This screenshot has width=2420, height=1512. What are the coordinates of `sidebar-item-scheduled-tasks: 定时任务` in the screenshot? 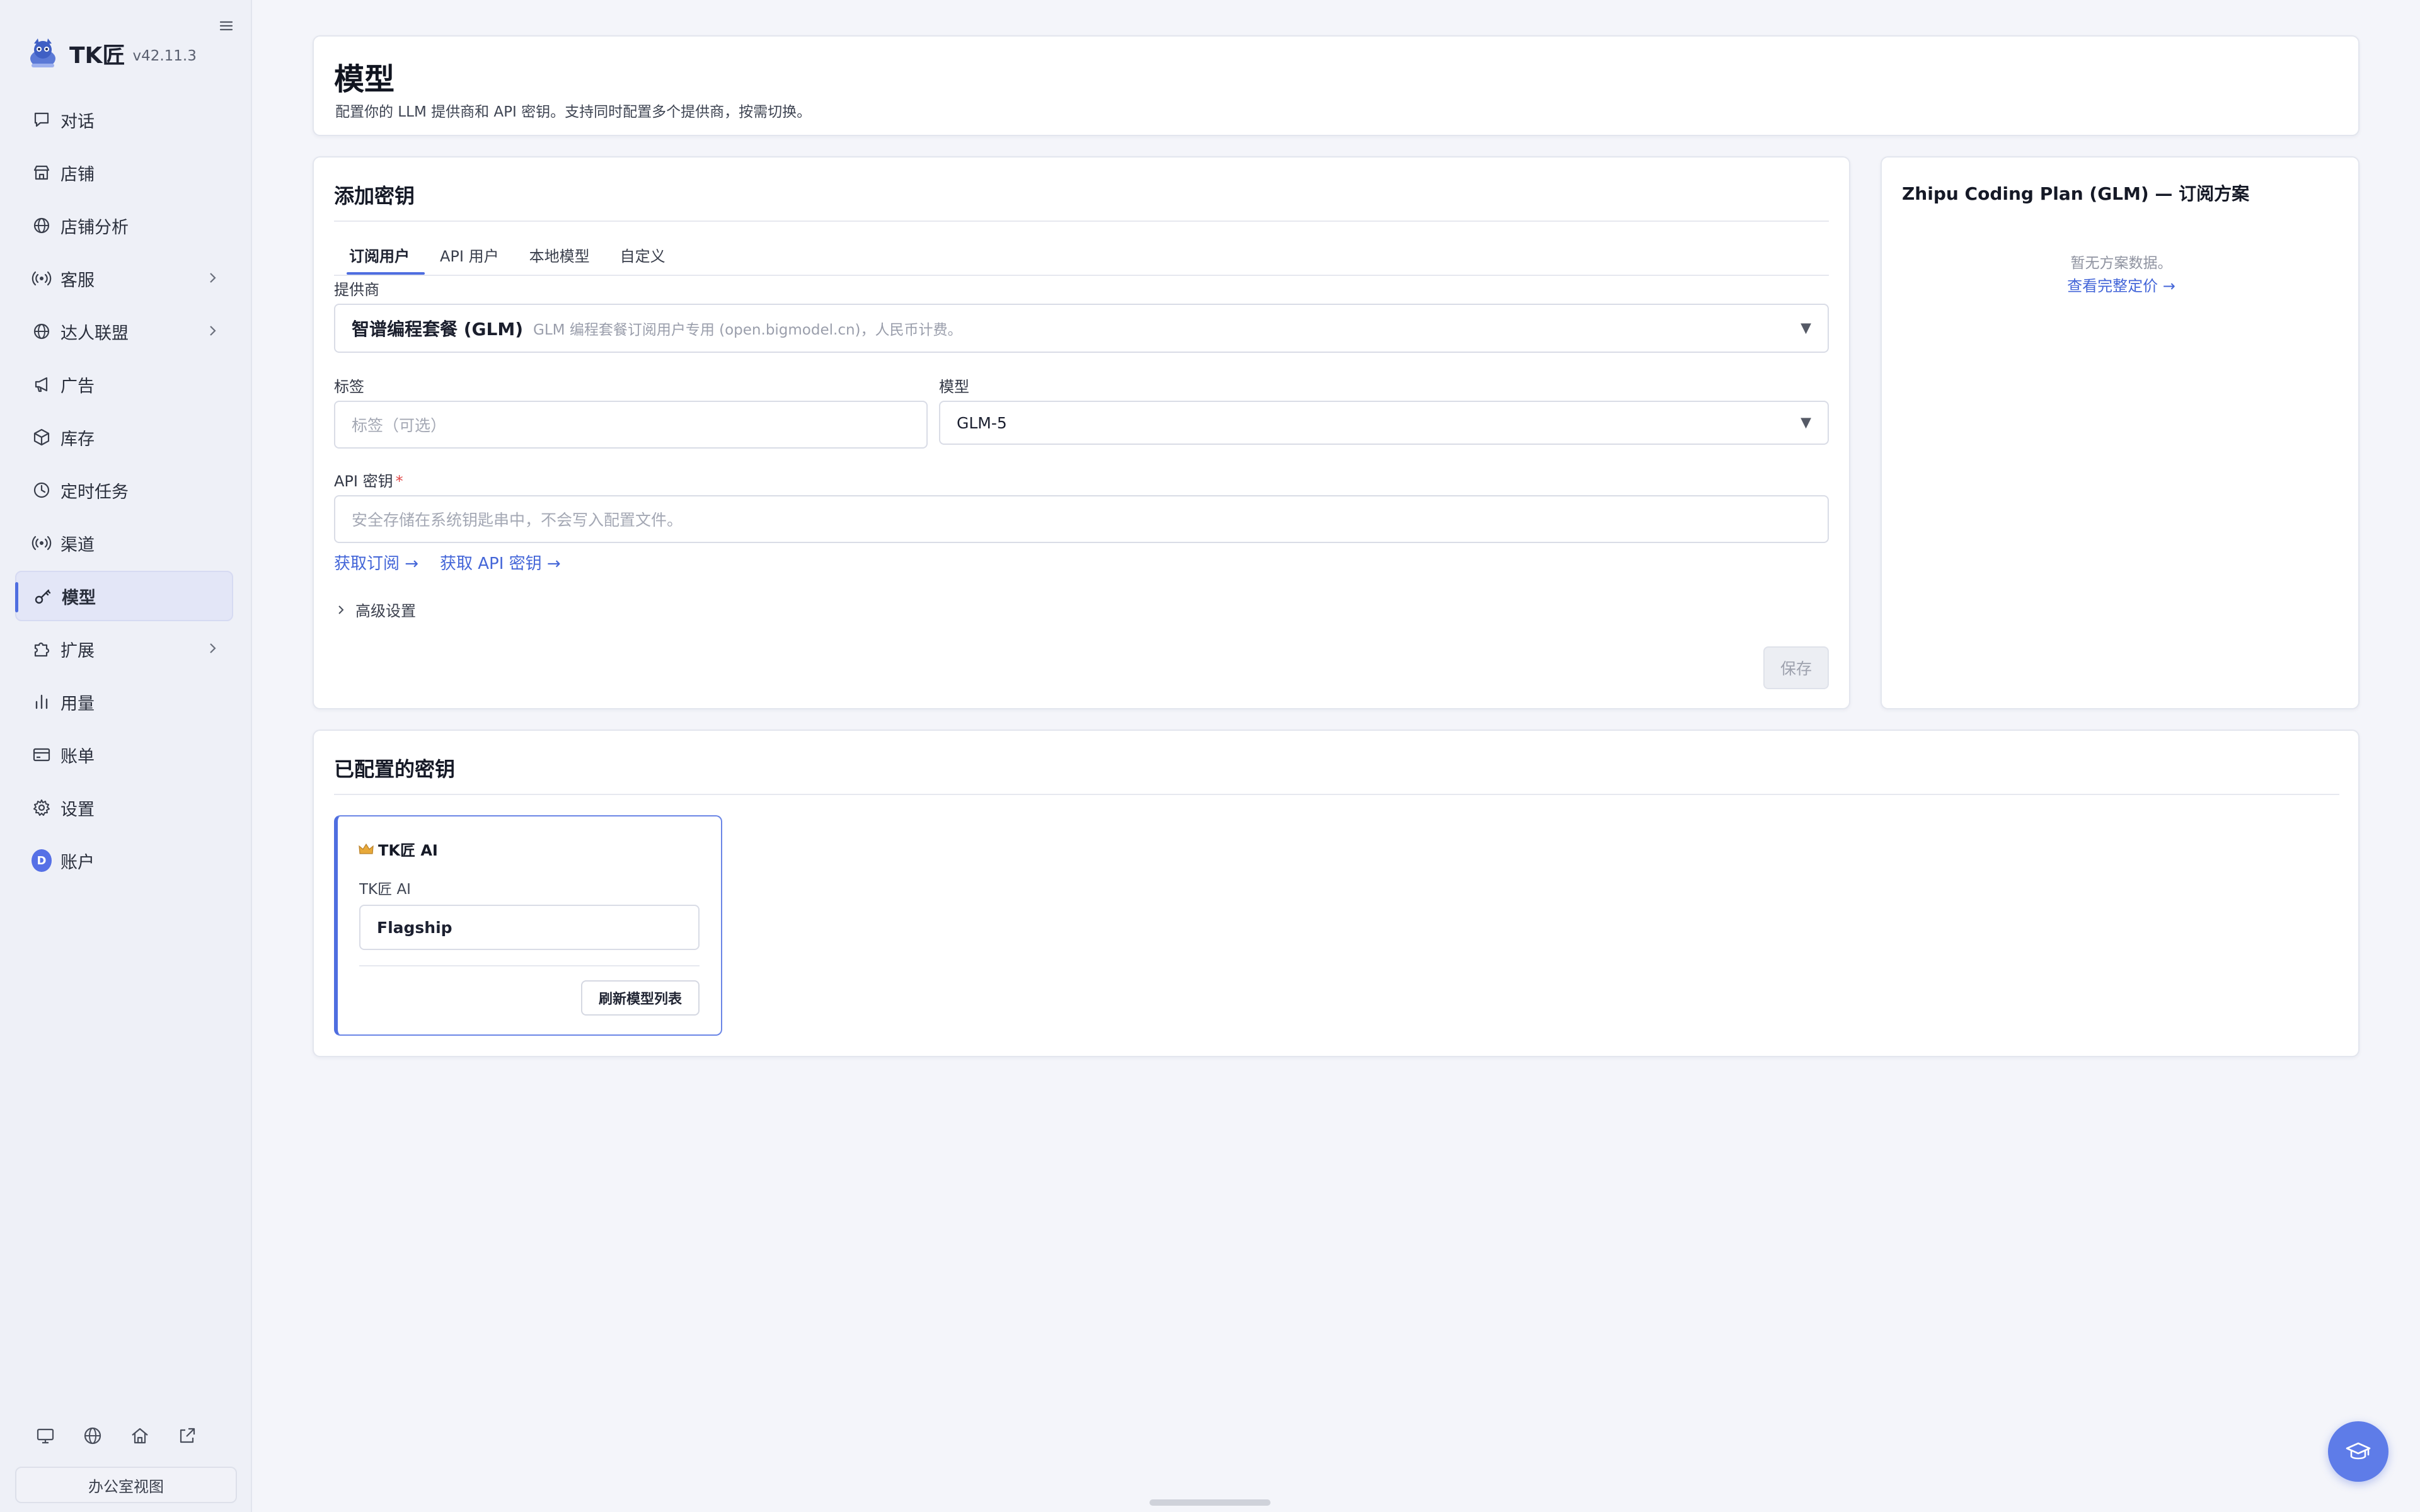 It's located at (124, 490).